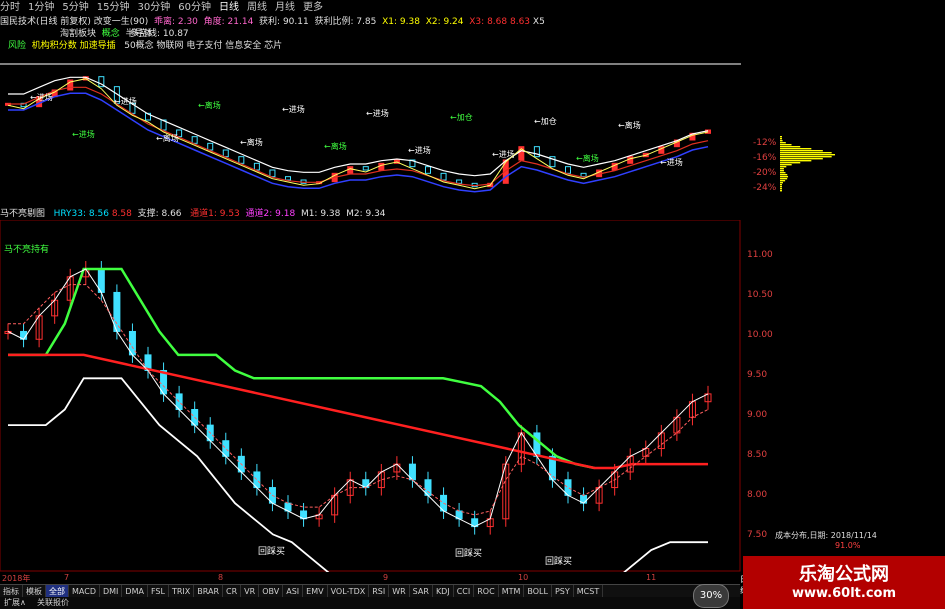  Describe the element at coordinates (497, 22) in the screenshot. I see `red-value-1: 8.68` at that location.